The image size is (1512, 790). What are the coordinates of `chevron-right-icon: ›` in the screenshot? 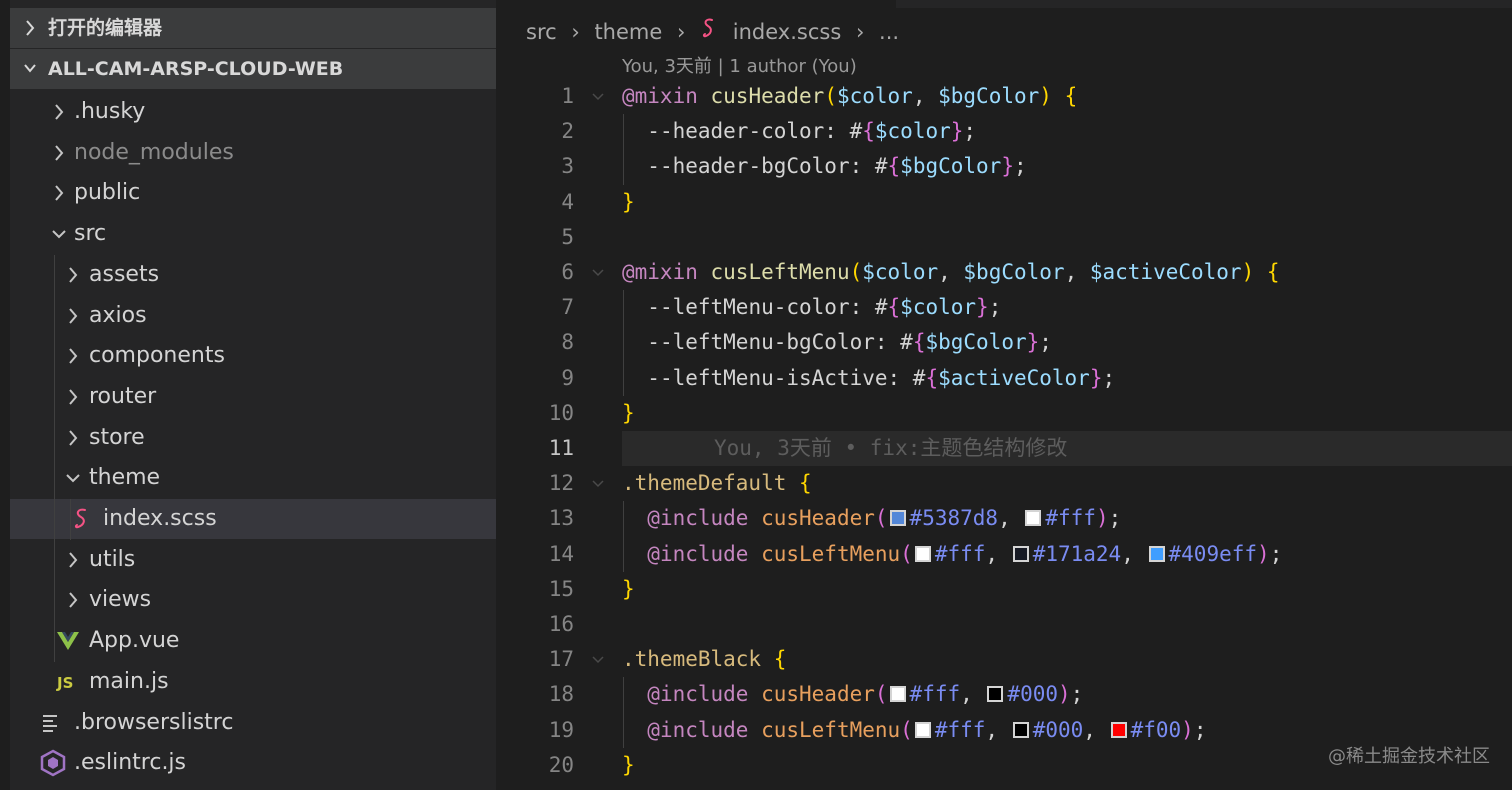 It's located at (681, 32).